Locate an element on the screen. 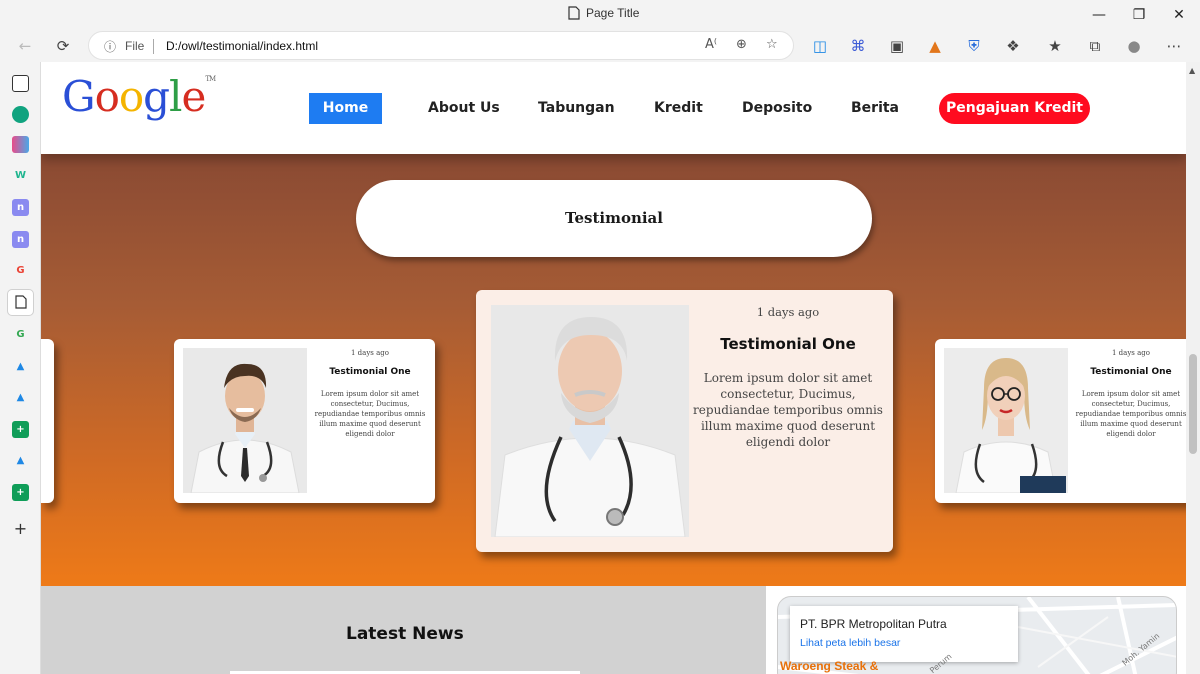 Image resolution: width=1200 pixels, height=674 pixels. page-scrollbar: ▲ is located at coordinates (1193, 368).